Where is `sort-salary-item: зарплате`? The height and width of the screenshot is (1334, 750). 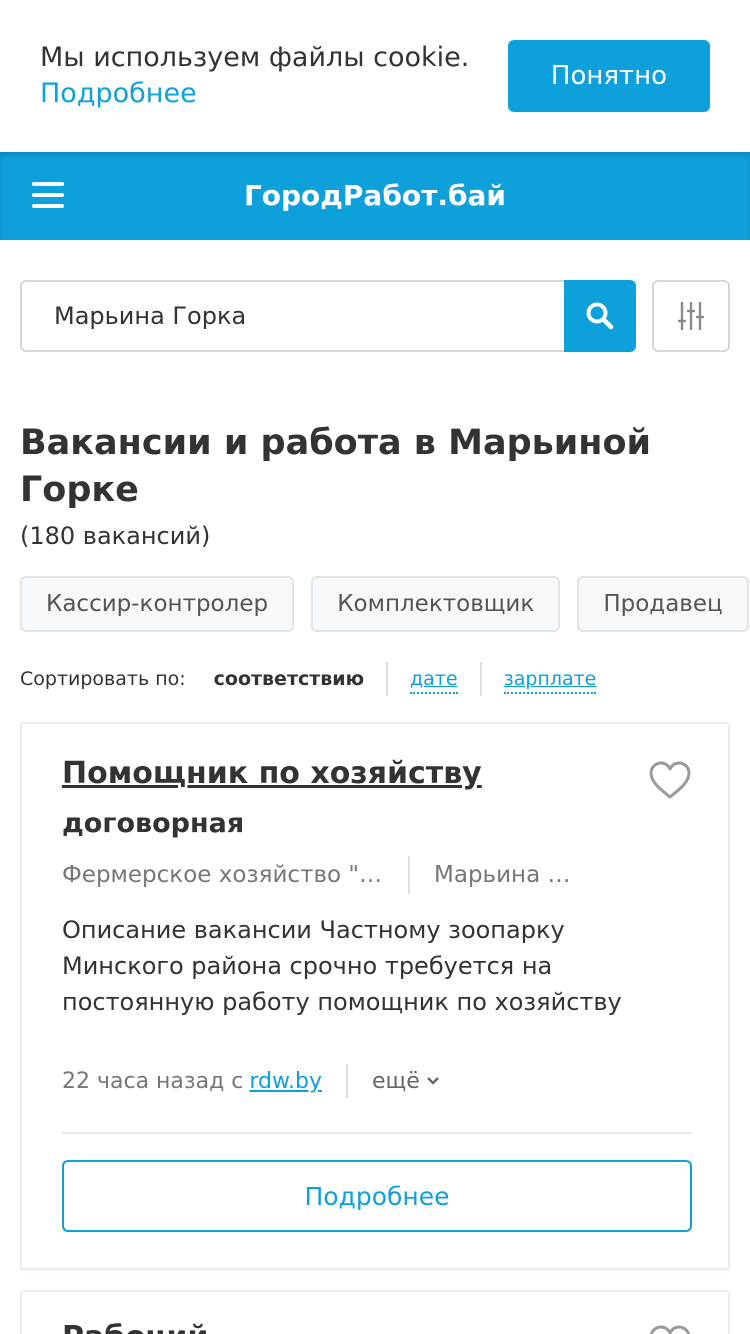 sort-salary-item: зарплате is located at coordinates (550, 679).